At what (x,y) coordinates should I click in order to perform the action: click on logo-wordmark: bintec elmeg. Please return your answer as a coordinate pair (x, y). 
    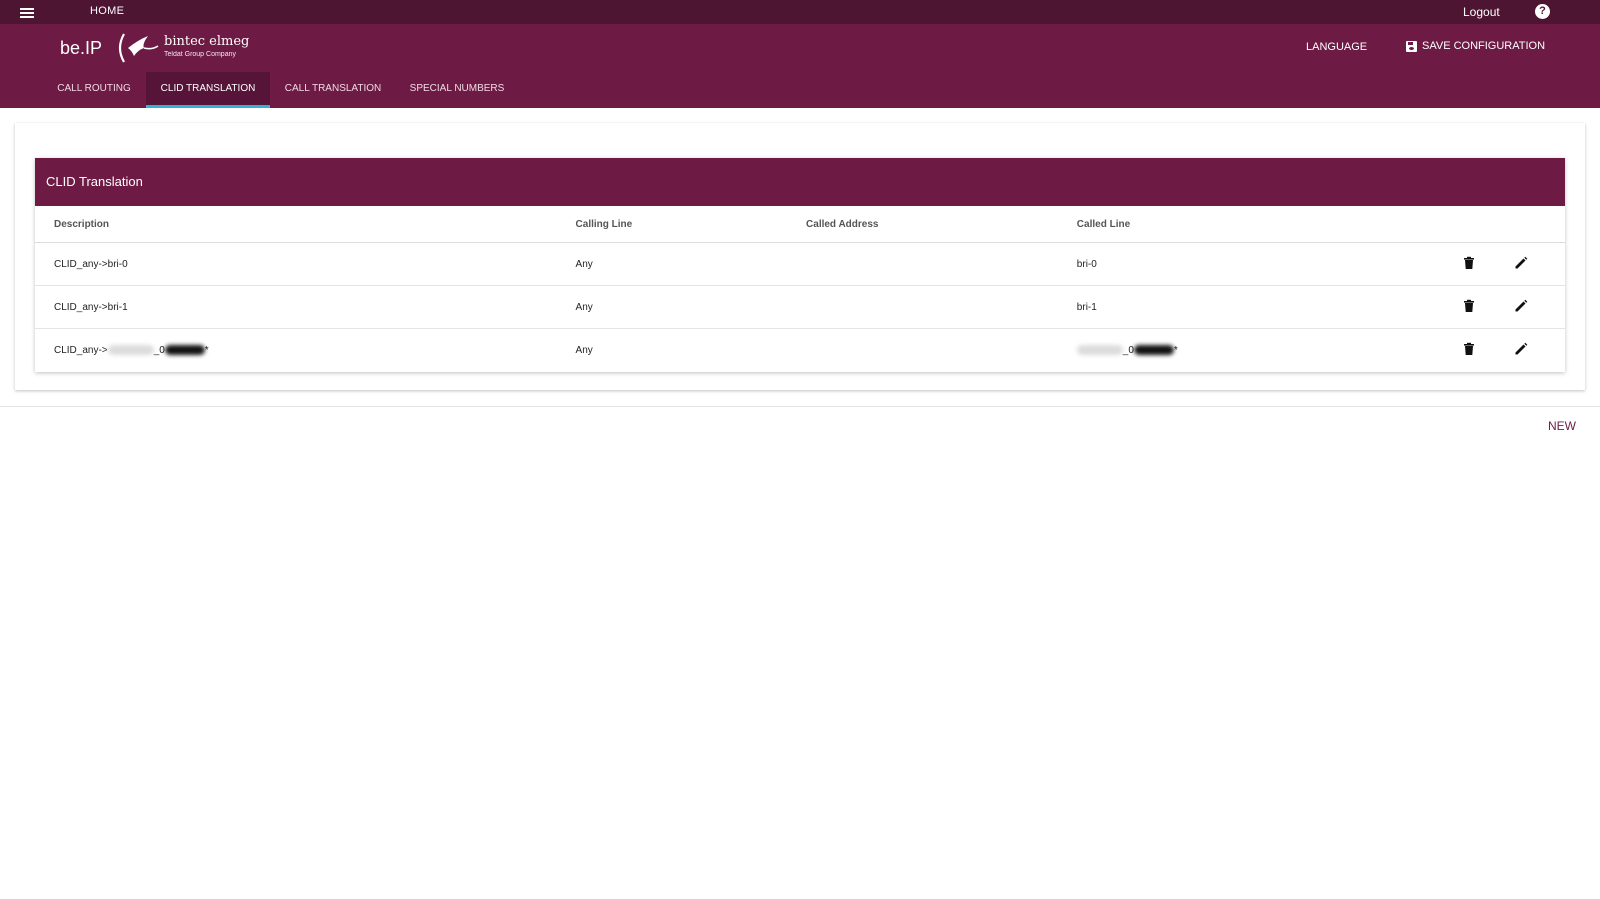
    Looking at the image, I should click on (207, 41).